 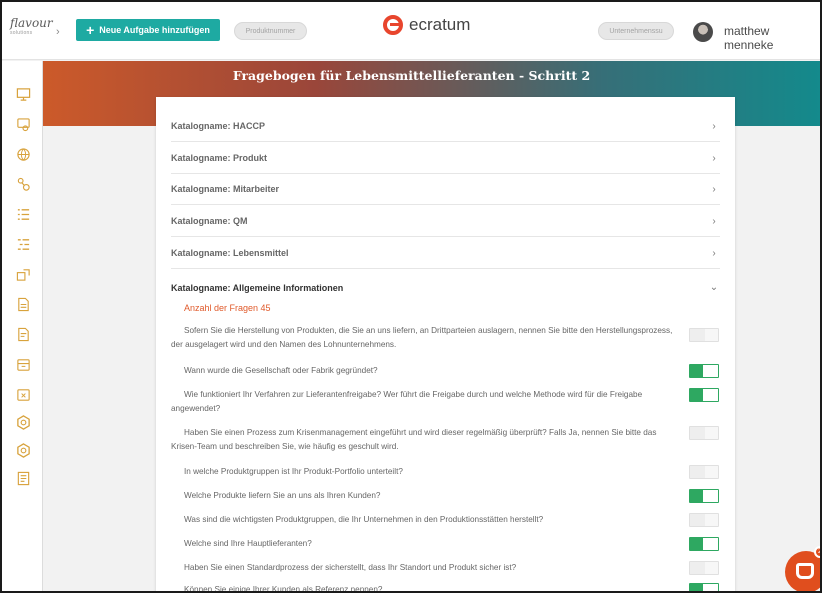 What do you see at coordinates (227, 308) in the screenshot?
I see `question-count: Anzahl der Fragen 45` at bounding box center [227, 308].